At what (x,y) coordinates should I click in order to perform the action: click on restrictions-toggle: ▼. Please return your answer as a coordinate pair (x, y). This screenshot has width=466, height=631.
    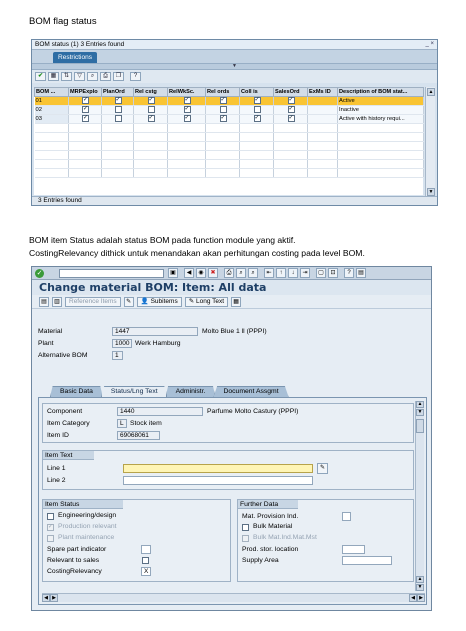
    Looking at the image, I should click on (234, 66).